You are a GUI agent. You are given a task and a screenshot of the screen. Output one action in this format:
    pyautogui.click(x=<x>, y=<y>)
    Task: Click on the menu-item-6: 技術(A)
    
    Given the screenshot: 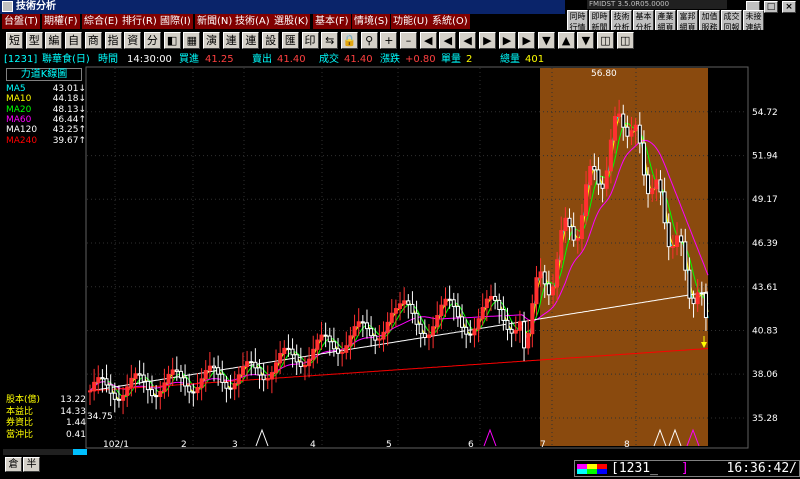 What is the action you would take?
    pyautogui.click(x=253, y=21)
    